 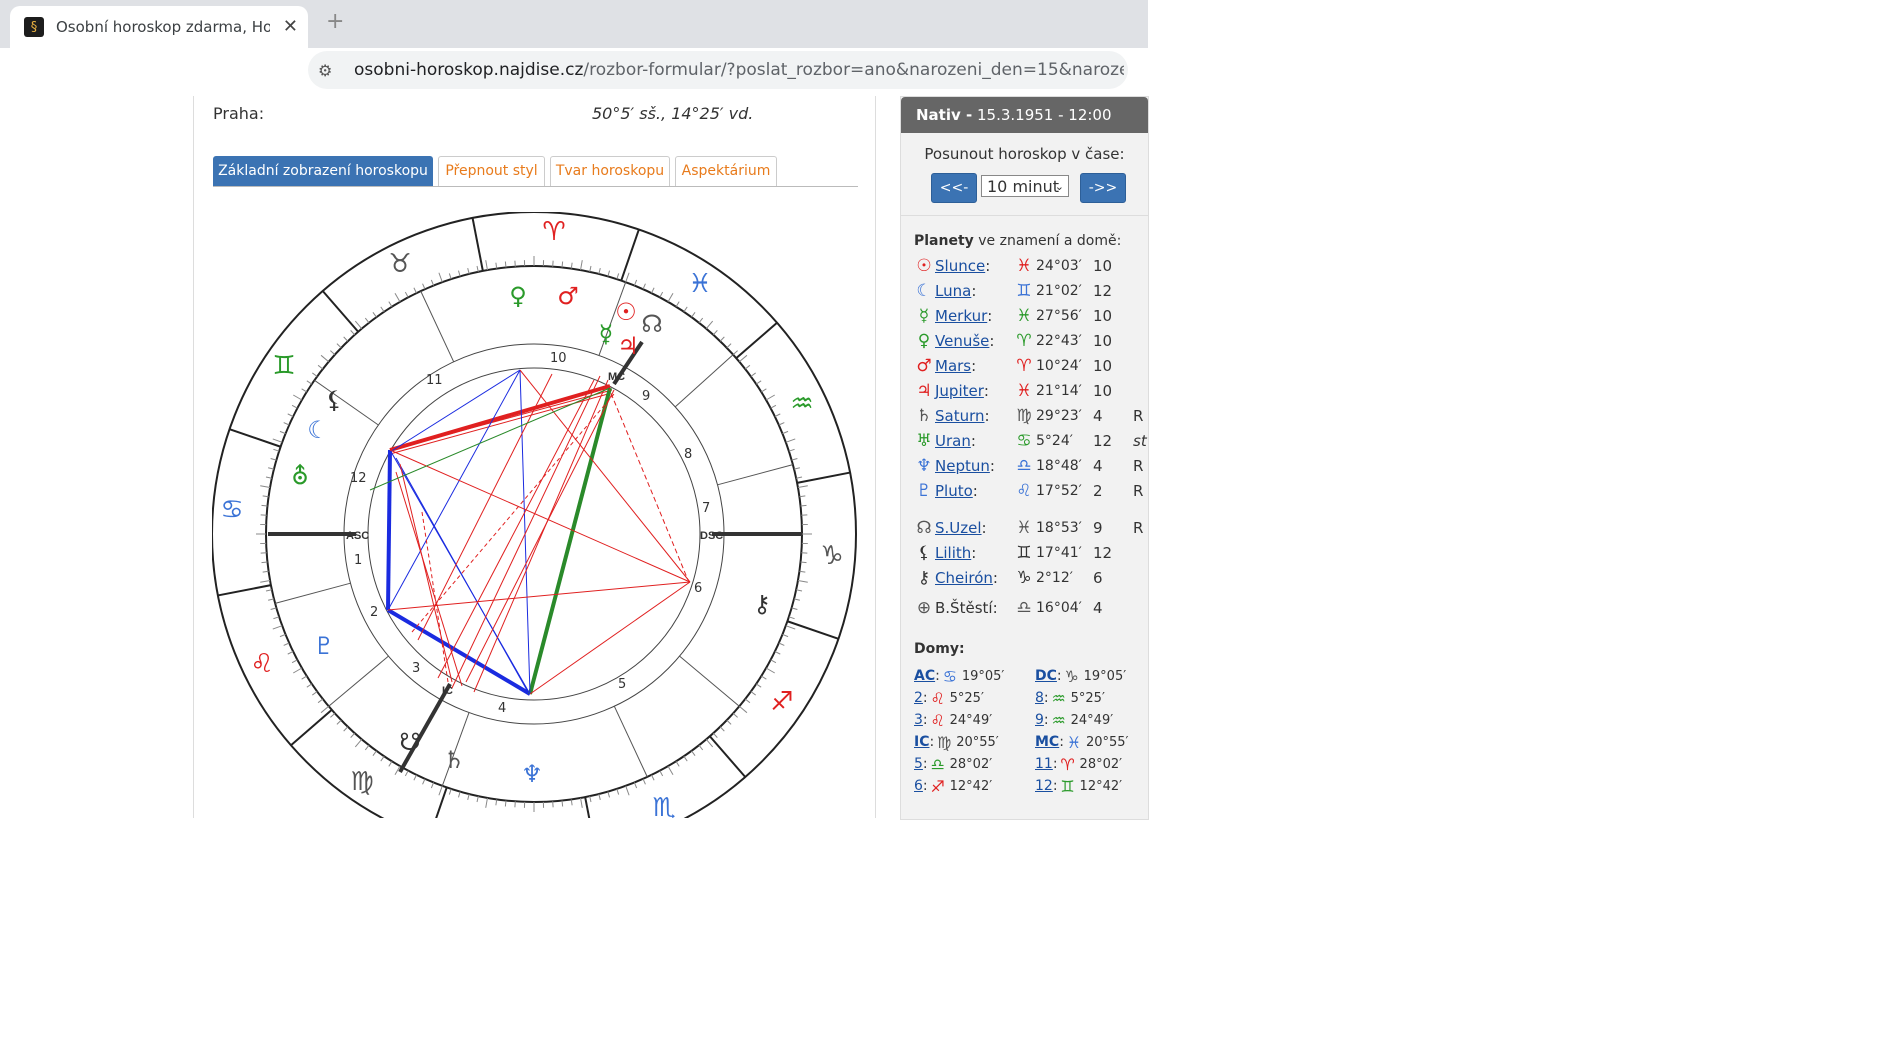 I want to click on close-tab-icon: ✕, so click(x=290, y=26).